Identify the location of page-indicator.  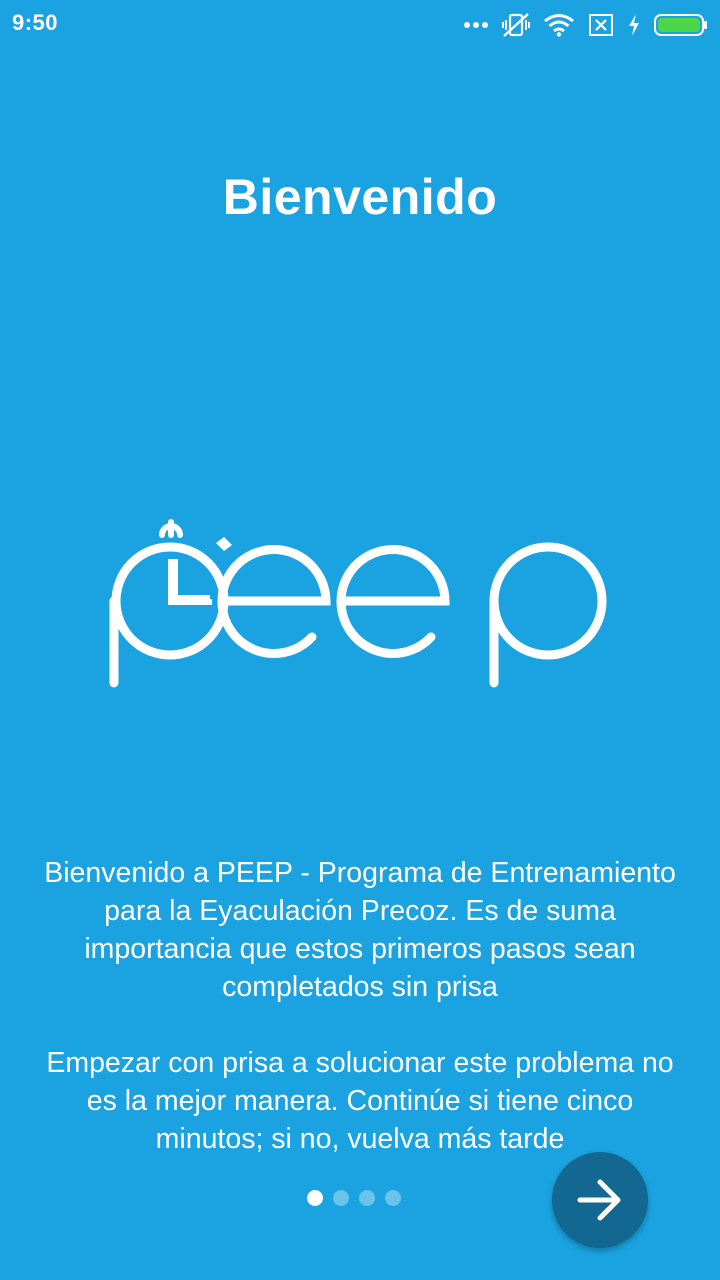
(354, 1198).